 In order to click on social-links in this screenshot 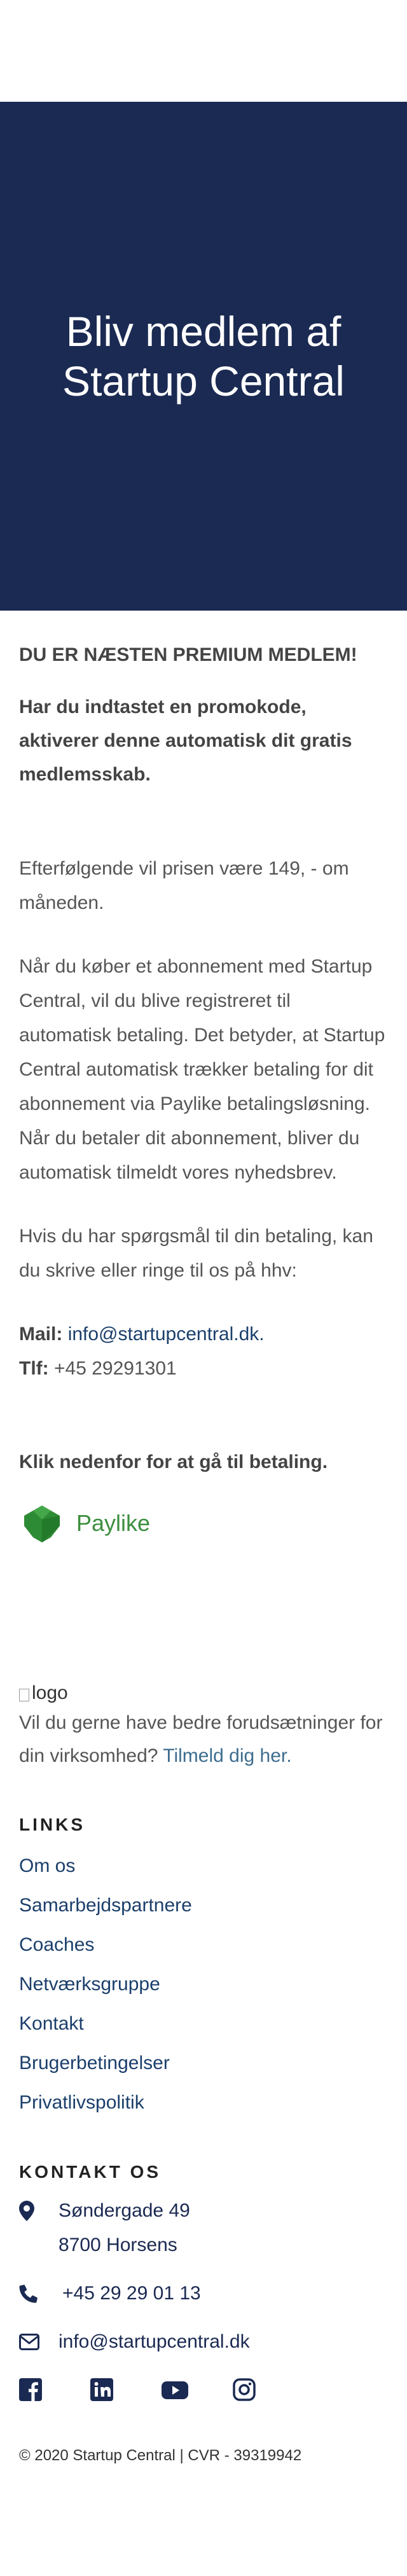, I will do `click(203, 2389)`.